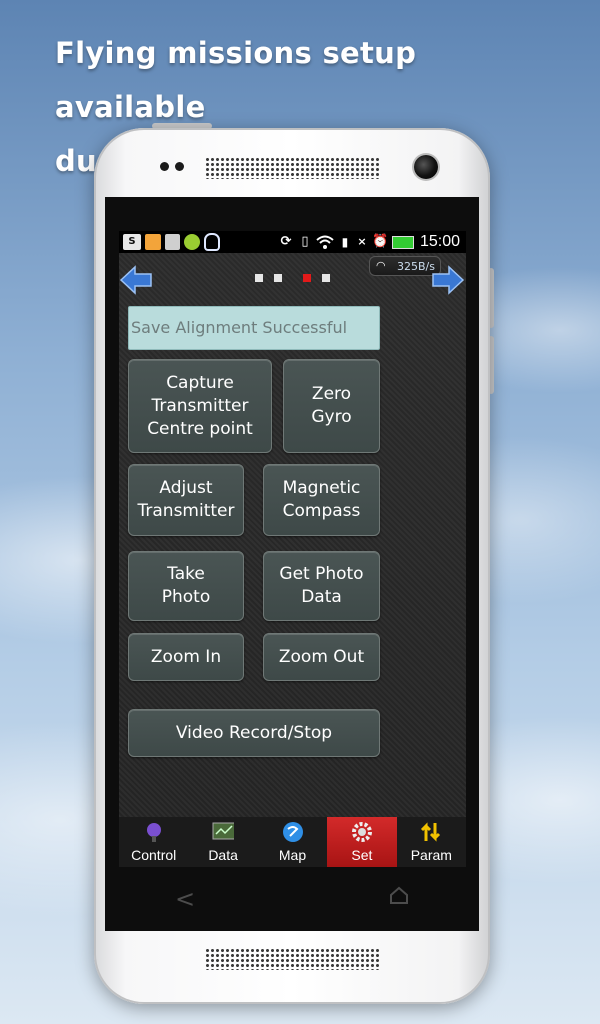  I want to click on tab-control: Control, so click(153, 842).